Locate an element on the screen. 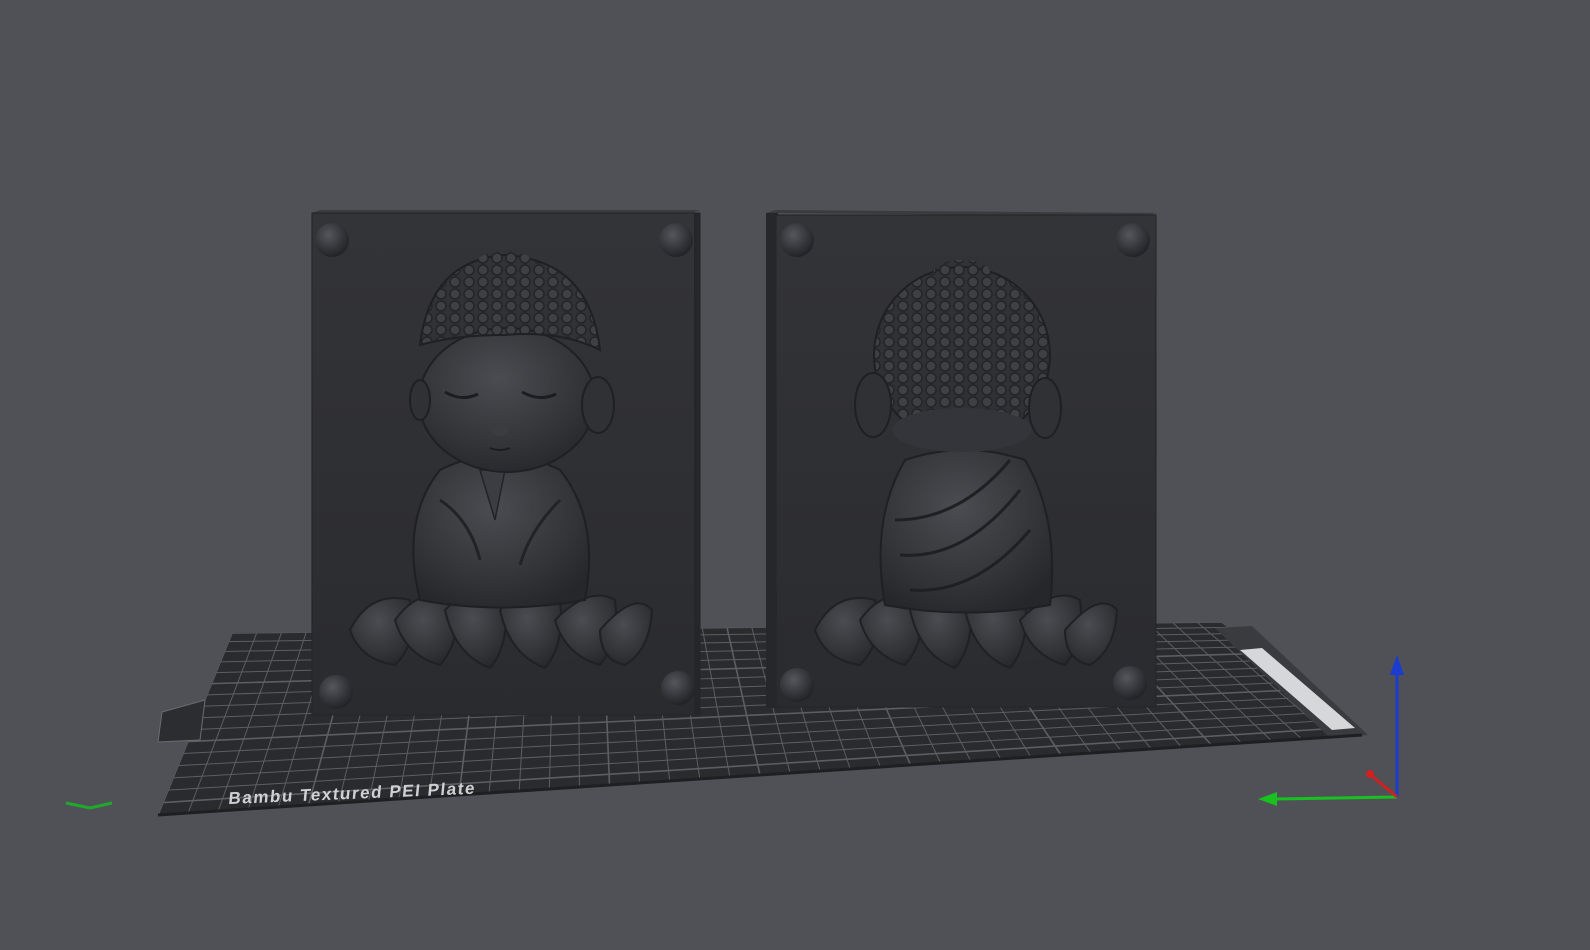  buddha-mold-front-half is located at coordinates (506, 463).